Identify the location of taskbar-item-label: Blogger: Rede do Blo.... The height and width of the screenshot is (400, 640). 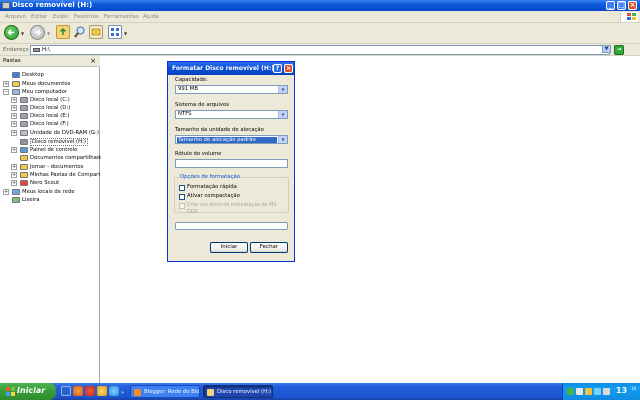
(172, 392).